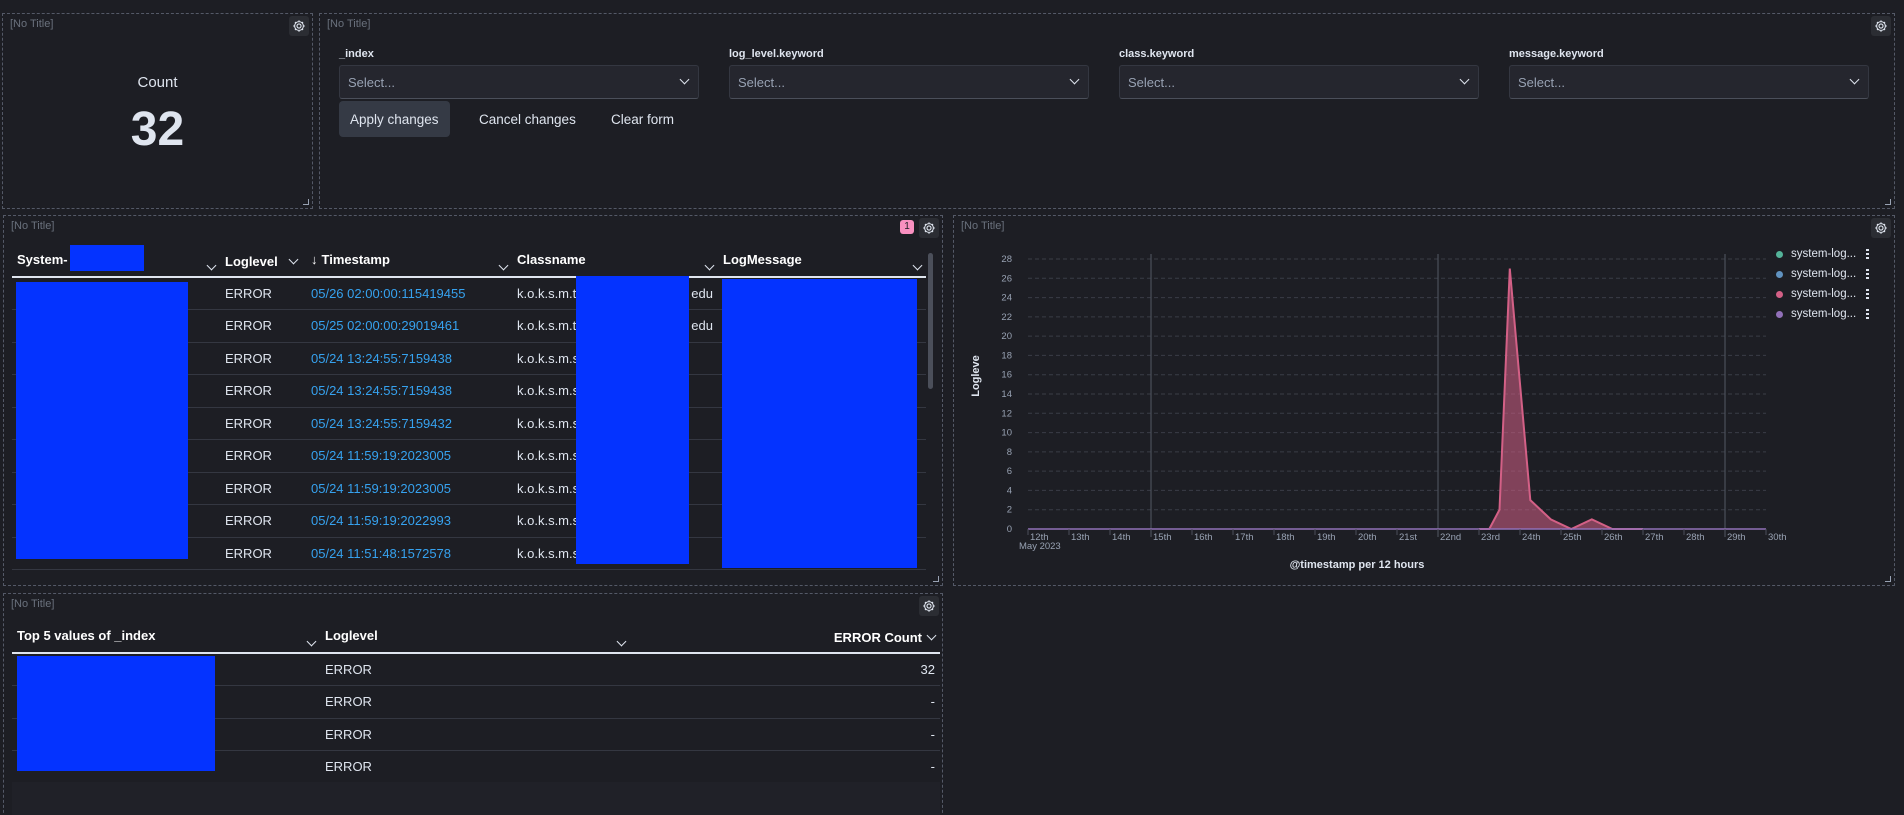  Describe the element at coordinates (409, 553) in the screenshot. I see `timestamp-link: 05/24 11:51:48:1572578` at that location.